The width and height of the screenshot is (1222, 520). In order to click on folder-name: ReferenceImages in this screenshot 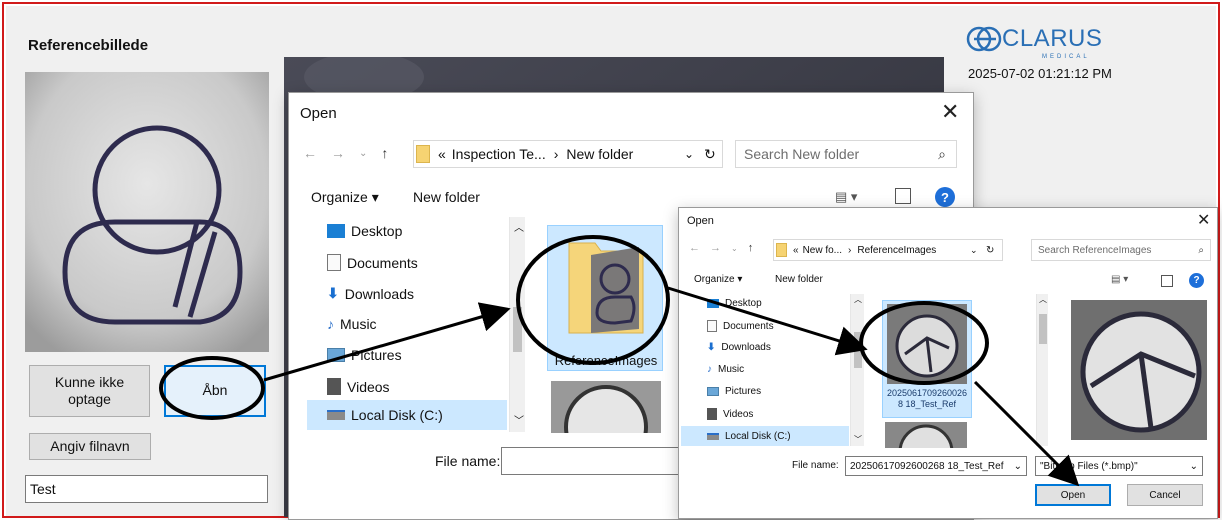, I will do `click(606, 360)`.